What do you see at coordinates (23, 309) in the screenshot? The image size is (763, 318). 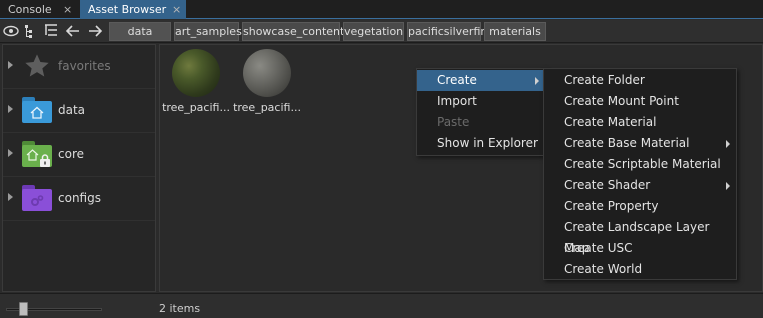 I see `zoom-slider-handle` at bounding box center [23, 309].